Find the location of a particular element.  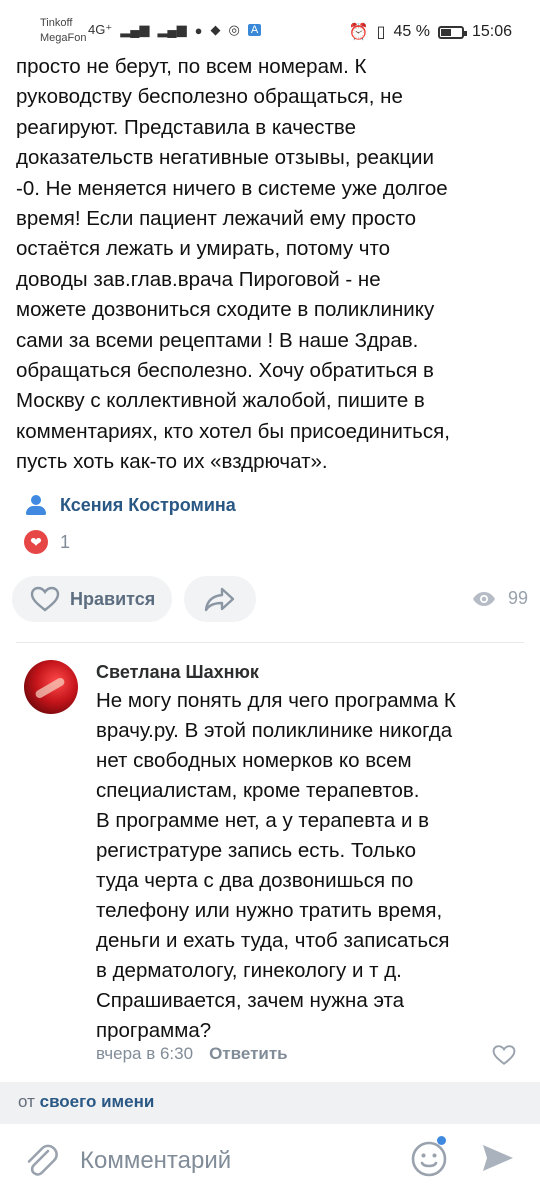

reactions: ❤ 1 is located at coordinates (47, 542).